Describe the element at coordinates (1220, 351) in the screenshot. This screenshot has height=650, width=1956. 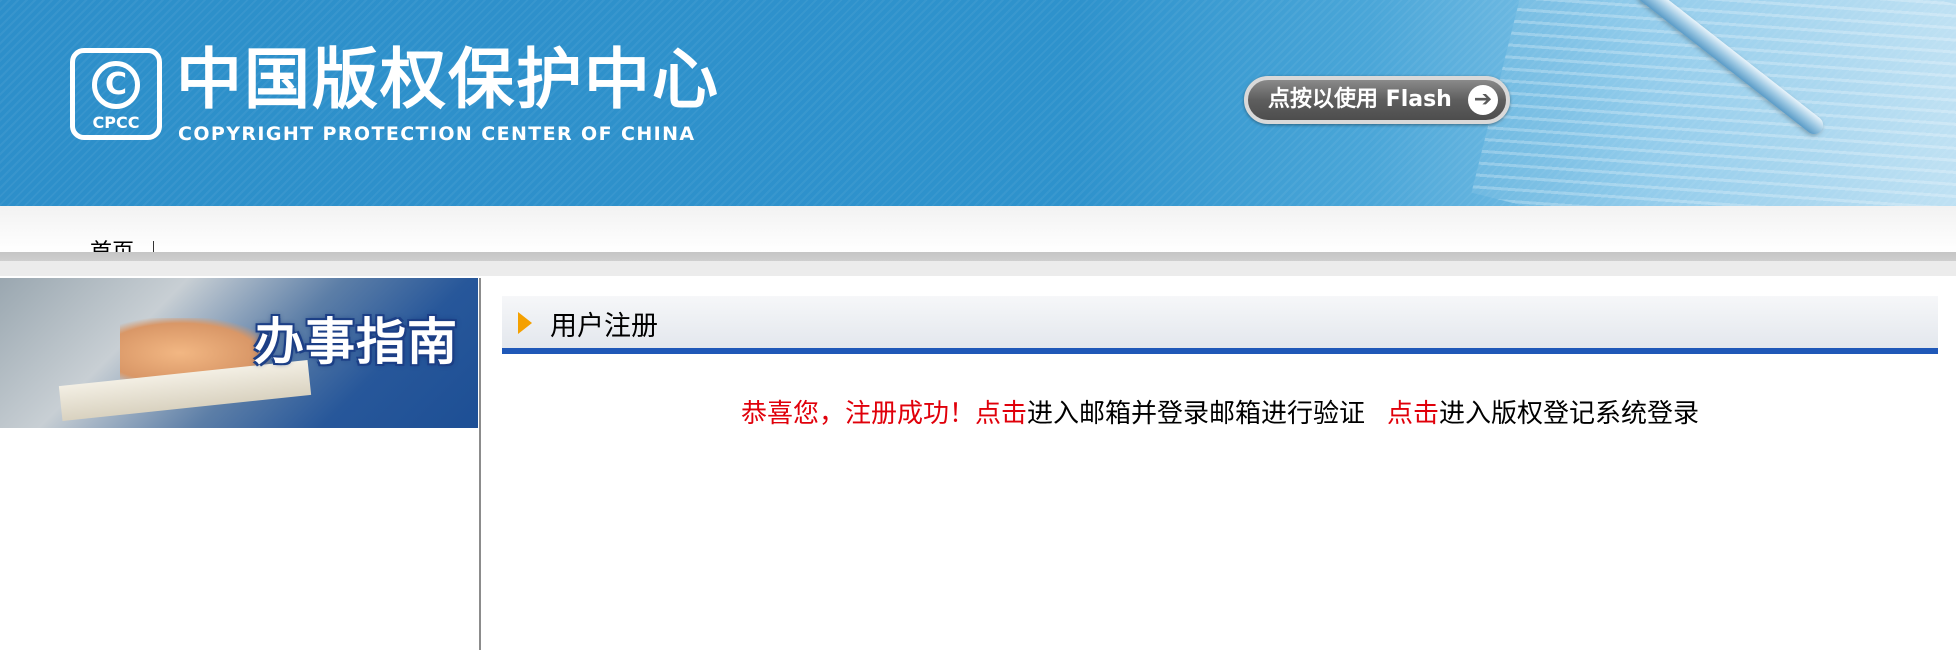
I see `section-rule` at that location.